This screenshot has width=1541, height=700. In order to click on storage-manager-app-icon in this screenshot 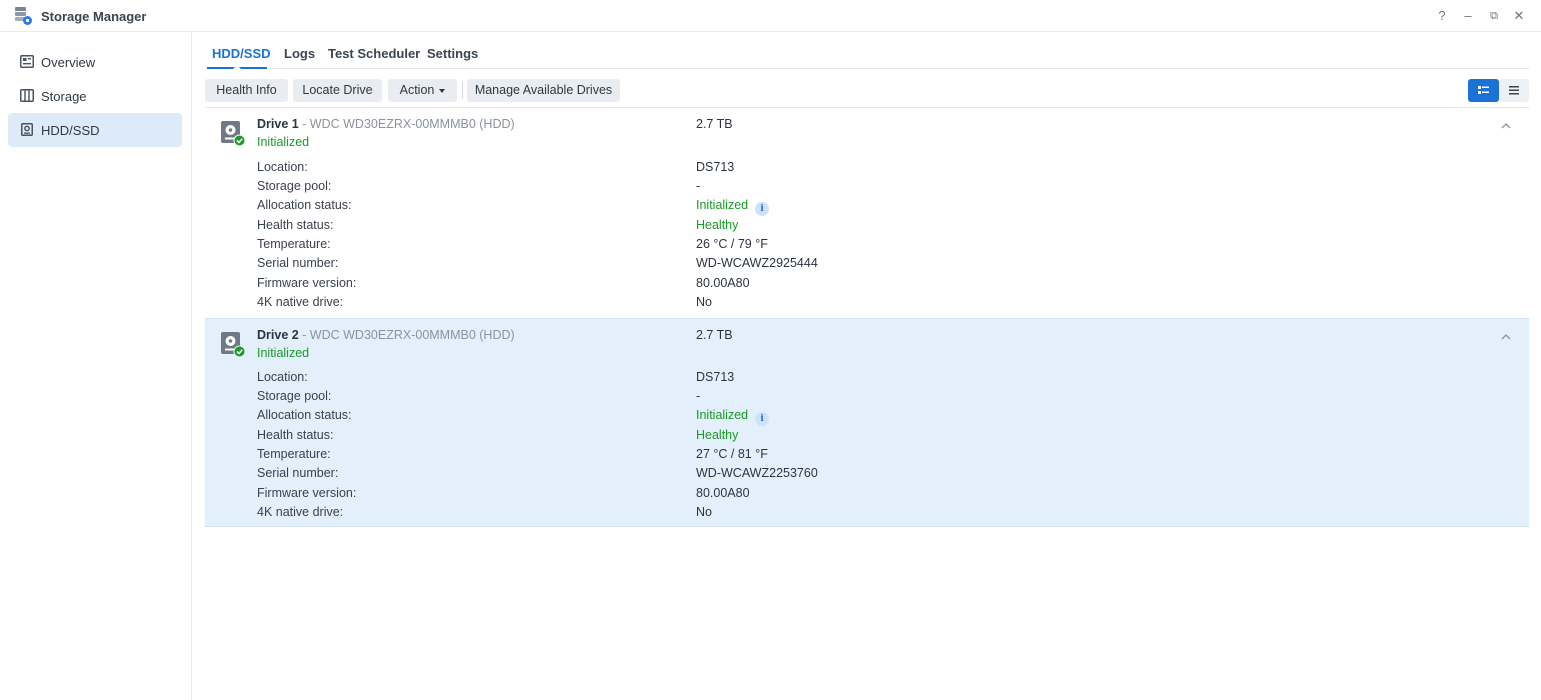, I will do `click(23, 16)`.